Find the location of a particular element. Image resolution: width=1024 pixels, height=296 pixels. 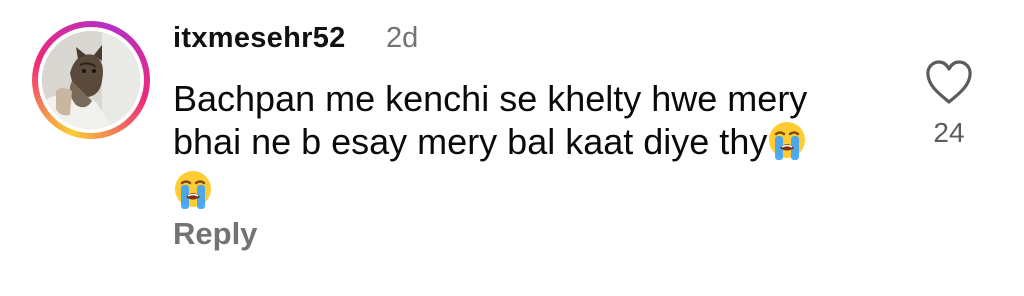

comment-username: itxmesehr52 is located at coordinates (259, 38).